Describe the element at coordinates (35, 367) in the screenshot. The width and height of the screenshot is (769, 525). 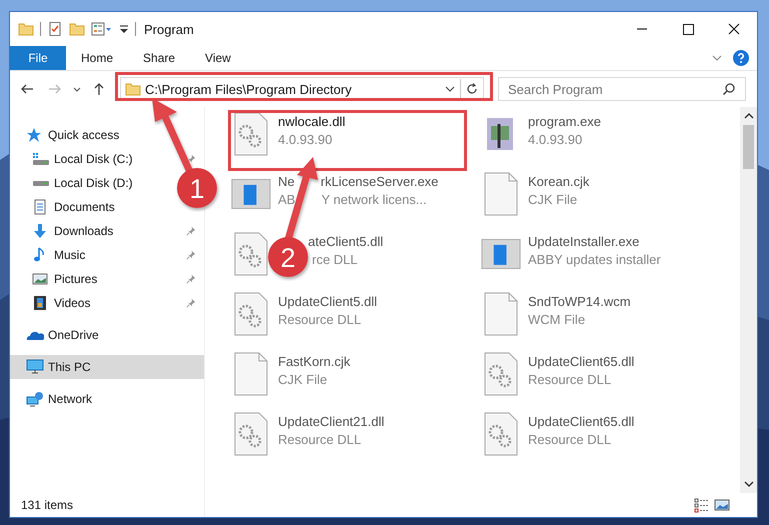
I see `computer-icon` at that location.